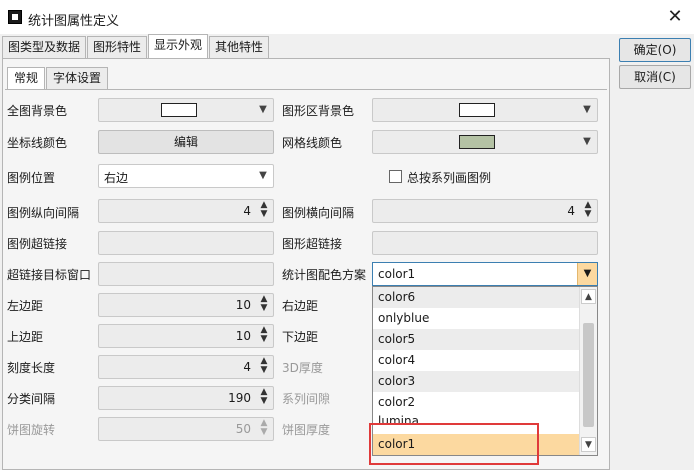 This screenshot has height=470, width=694. I want to click on cancel-button: 取消(C), so click(655, 77).